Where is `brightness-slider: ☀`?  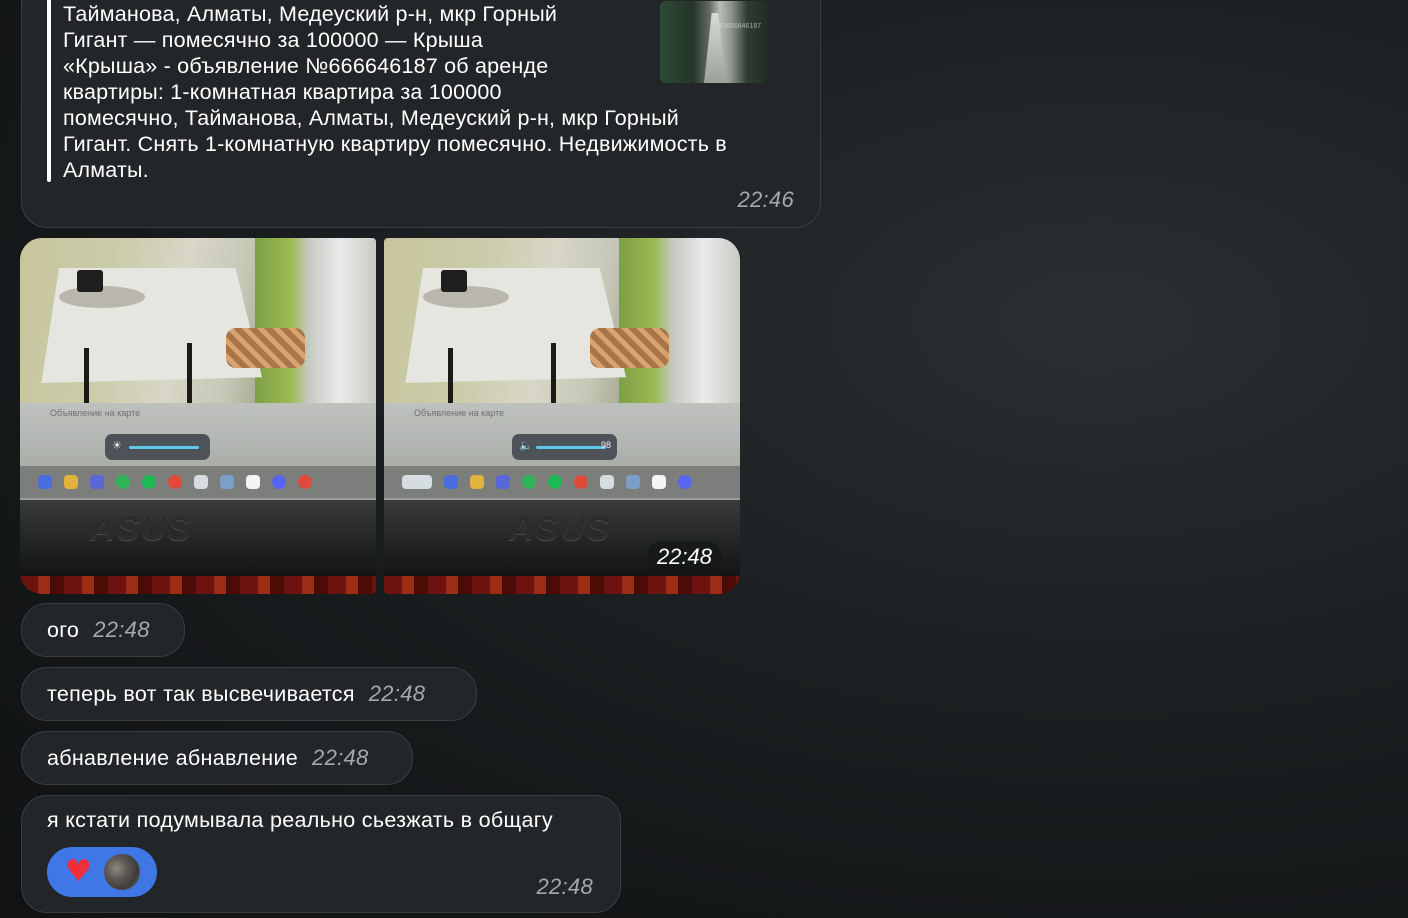
brightness-slider: ☀ is located at coordinates (157, 447).